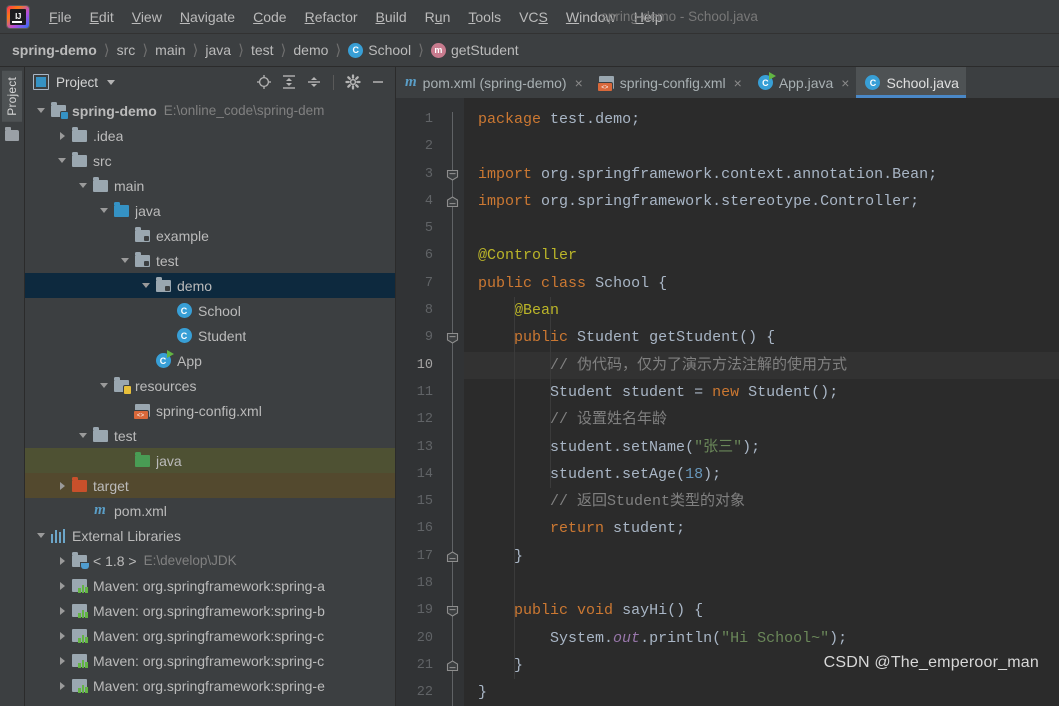 Image resolution: width=1059 pixels, height=706 pixels. Describe the element at coordinates (142, 460) in the screenshot. I see `test-source-folder-icon` at that location.